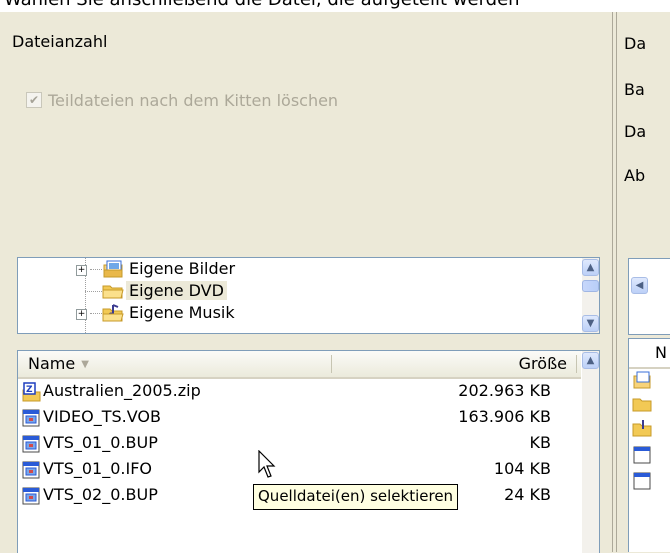 This screenshot has height=553, width=670. I want to click on scroll-left-button: ◀, so click(639, 285).